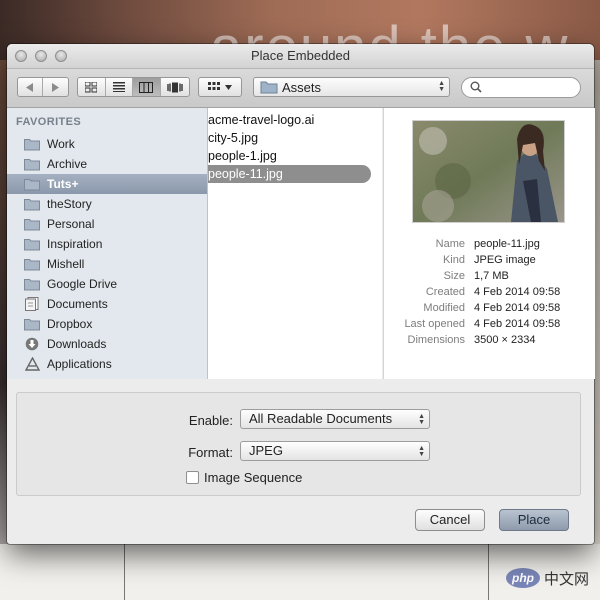  What do you see at coordinates (523, 578) in the screenshot?
I see `watermark-logo: php` at bounding box center [523, 578].